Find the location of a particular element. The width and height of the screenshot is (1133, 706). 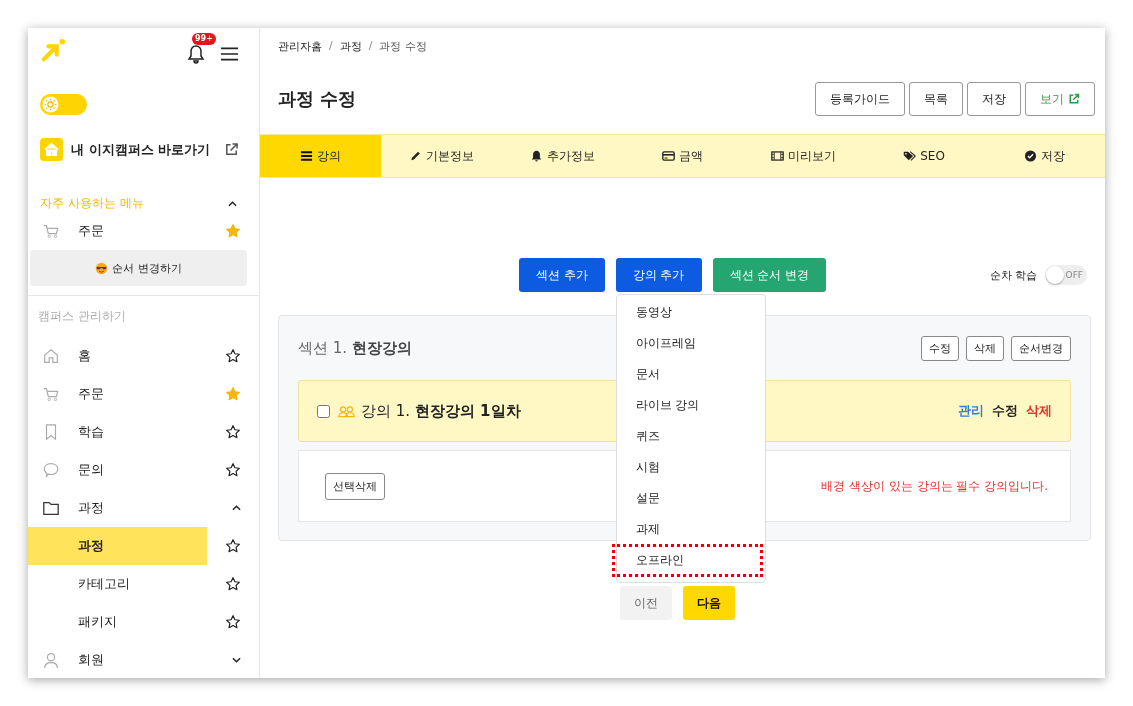

tab: 추가정보 is located at coordinates (562, 156).